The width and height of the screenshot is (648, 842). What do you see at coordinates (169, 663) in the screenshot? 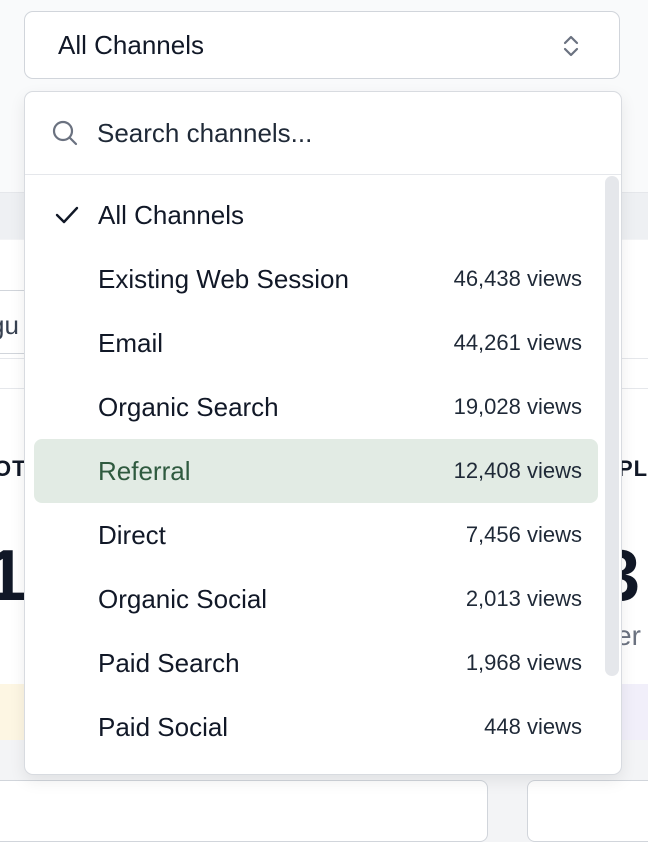
I see `option-label: Paid Search` at bounding box center [169, 663].